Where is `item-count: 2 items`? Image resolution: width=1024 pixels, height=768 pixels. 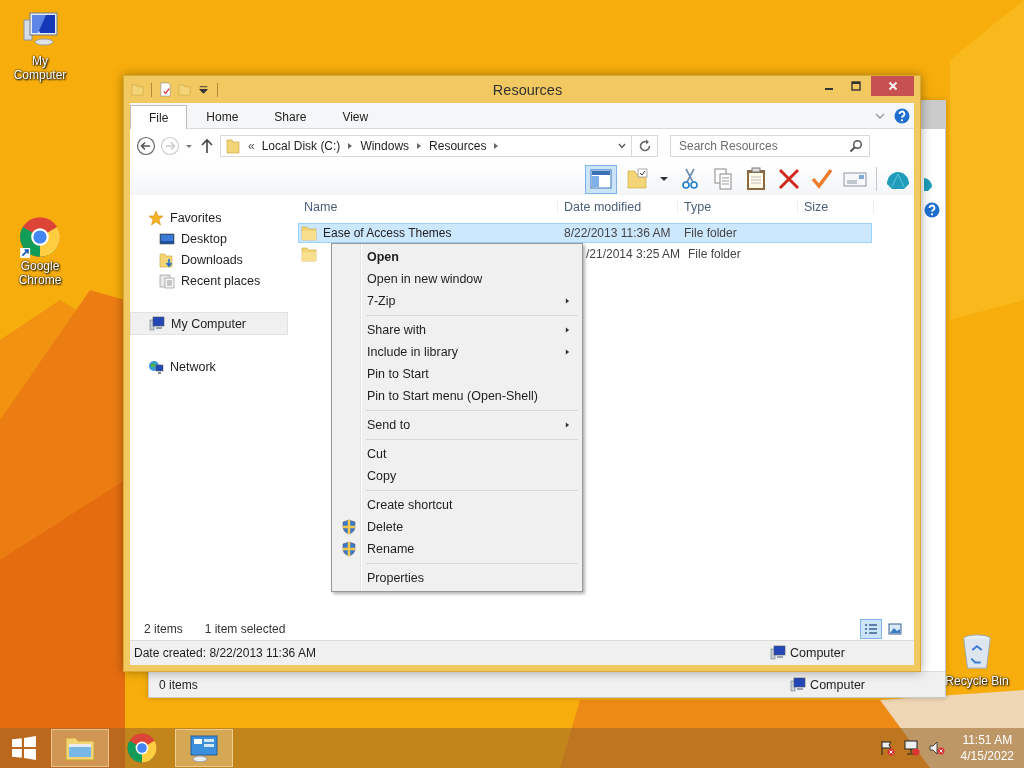 item-count: 2 items is located at coordinates (163, 629).